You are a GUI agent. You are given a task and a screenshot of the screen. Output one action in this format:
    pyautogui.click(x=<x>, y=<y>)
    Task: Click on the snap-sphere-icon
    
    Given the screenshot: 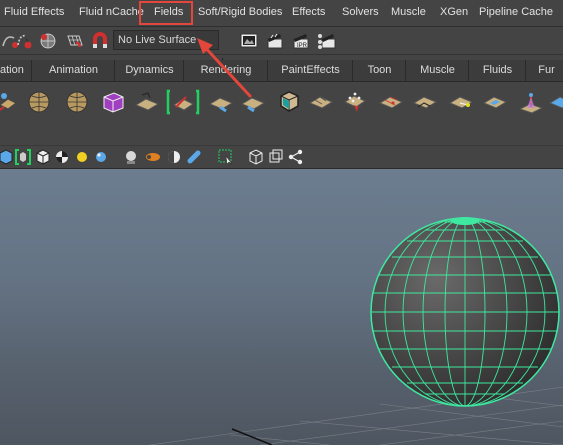 What is the action you would take?
    pyautogui.click(x=48, y=41)
    